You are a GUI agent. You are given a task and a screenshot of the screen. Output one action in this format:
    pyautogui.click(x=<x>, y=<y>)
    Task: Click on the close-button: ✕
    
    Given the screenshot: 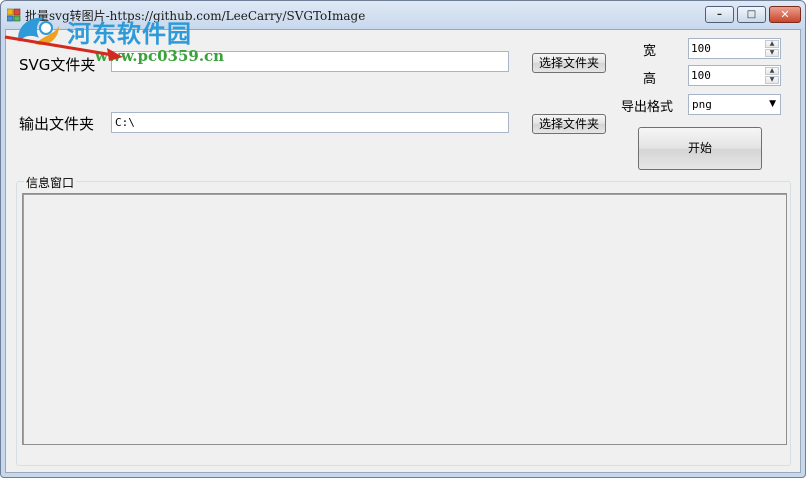 What is the action you would take?
    pyautogui.click(x=785, y=14)
    